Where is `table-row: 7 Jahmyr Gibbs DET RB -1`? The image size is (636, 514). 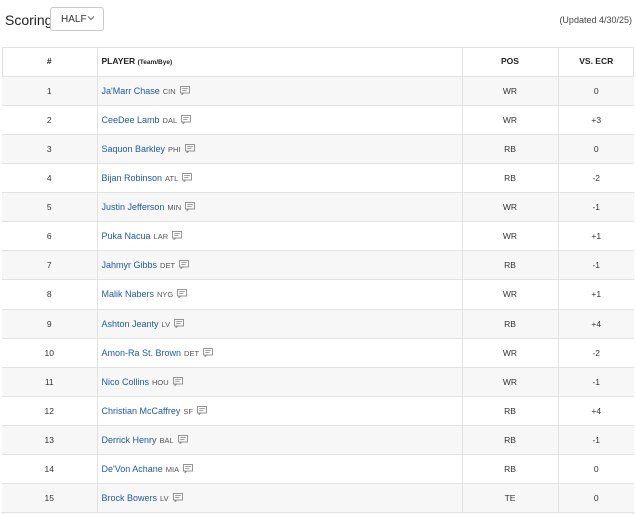 table-row: 7 Jahmyr Gibbs DET RB -1 is located at coordinates (318, 265).